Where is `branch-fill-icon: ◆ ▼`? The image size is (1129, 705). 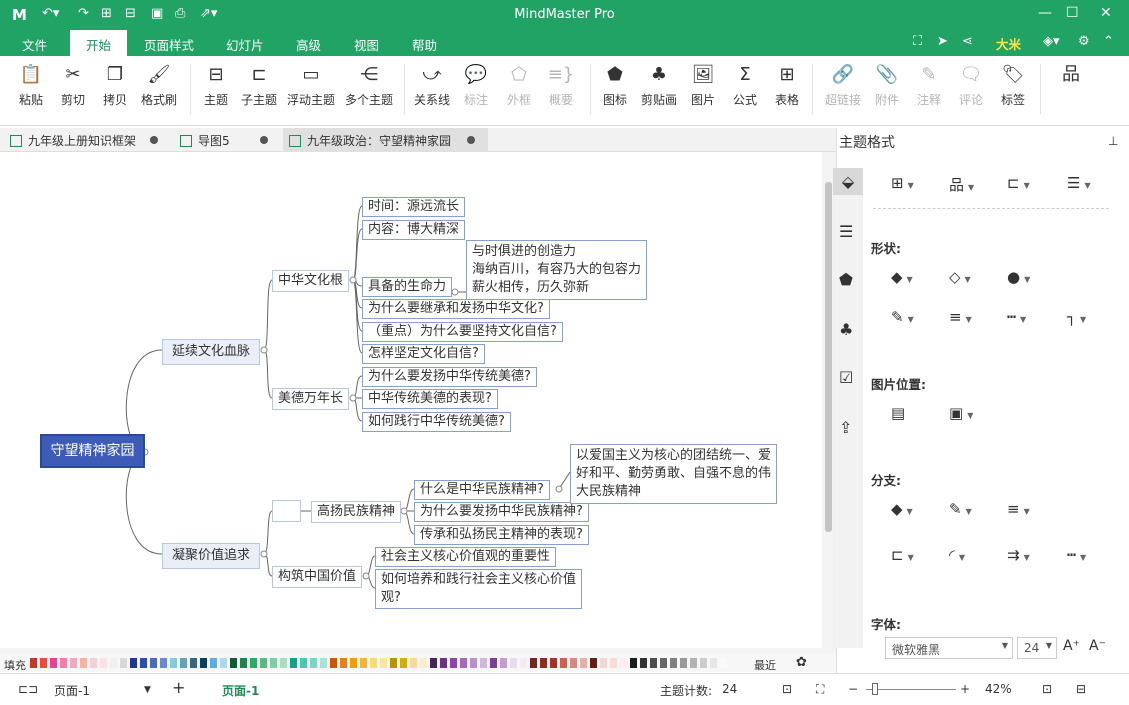 branch-fill-icon: ◆ ▼ is located at coordinates (902, 509).